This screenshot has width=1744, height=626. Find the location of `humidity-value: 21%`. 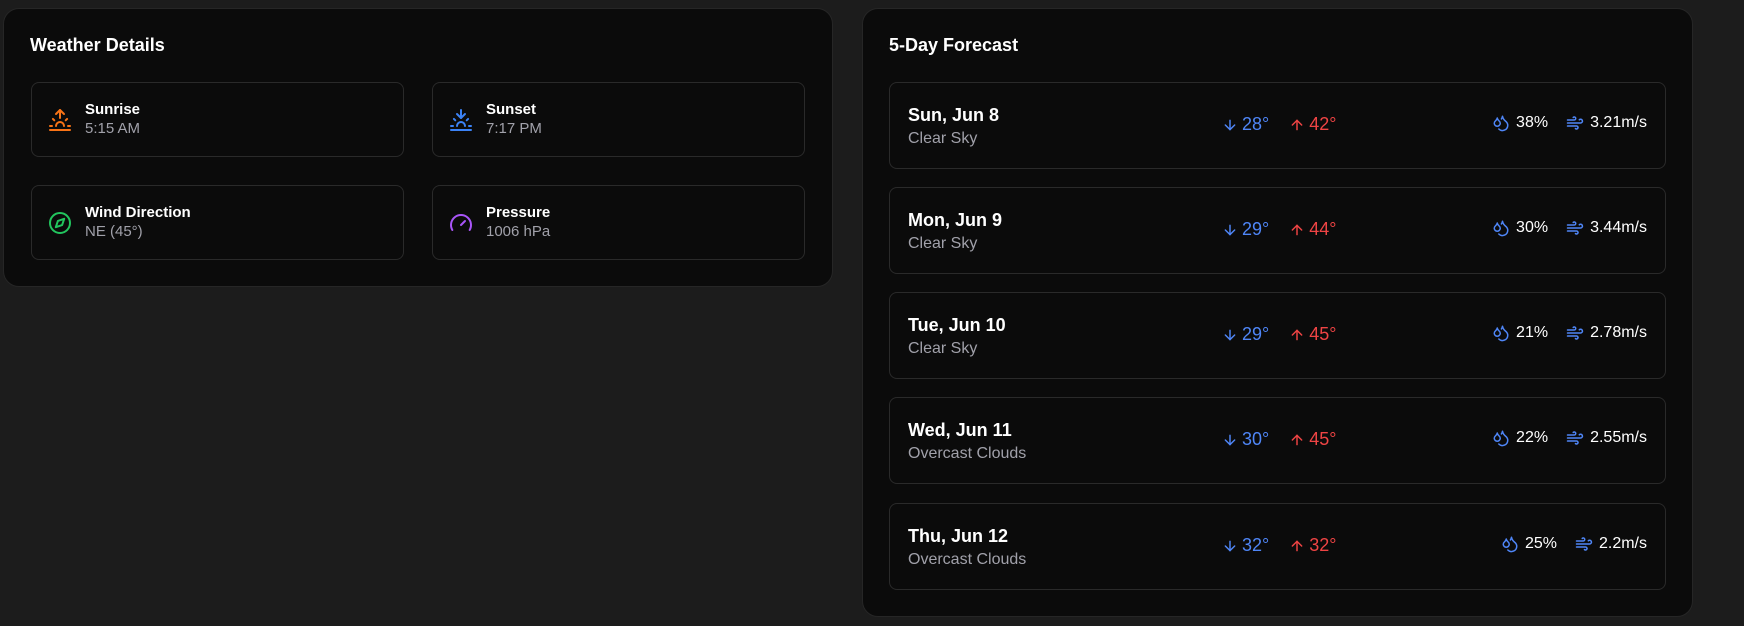

humidity-value: 21% is located at coordinates (1532, 332).